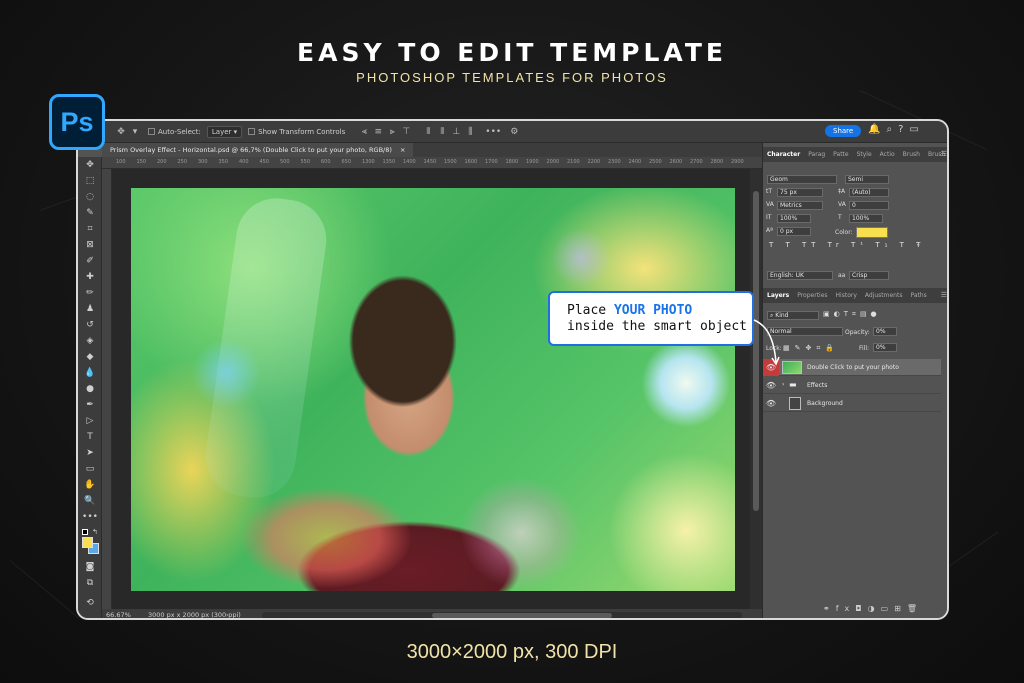 Image resolution: width=1024 pixels, height=683 pixels. I want to click on font-family-dropdown: Geom, so click(802, 179).